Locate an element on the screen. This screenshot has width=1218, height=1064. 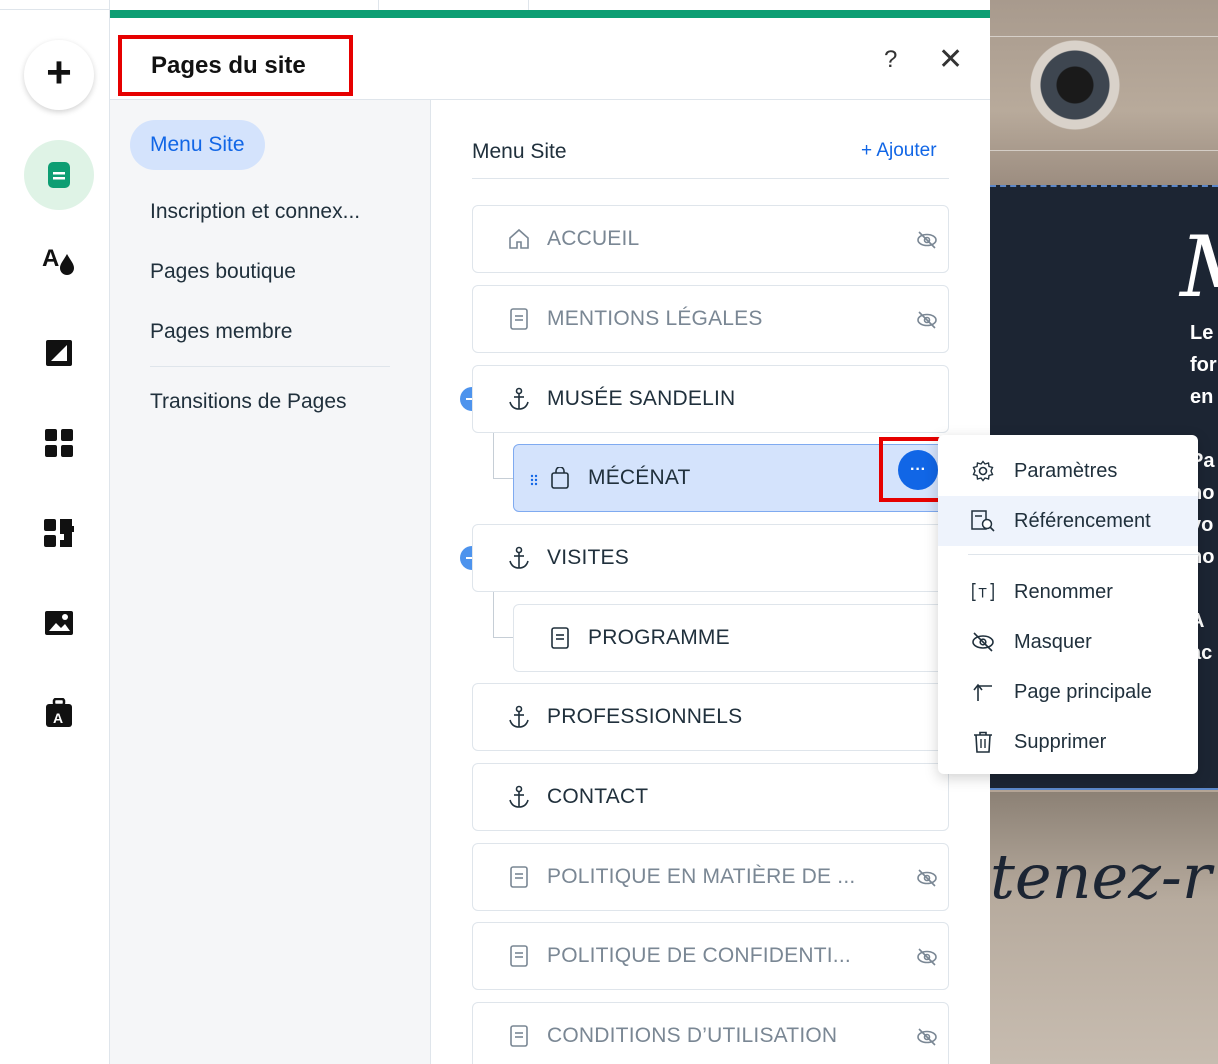
nav-item-store-pages: Pages boutique is located at coordinates (223, 272).